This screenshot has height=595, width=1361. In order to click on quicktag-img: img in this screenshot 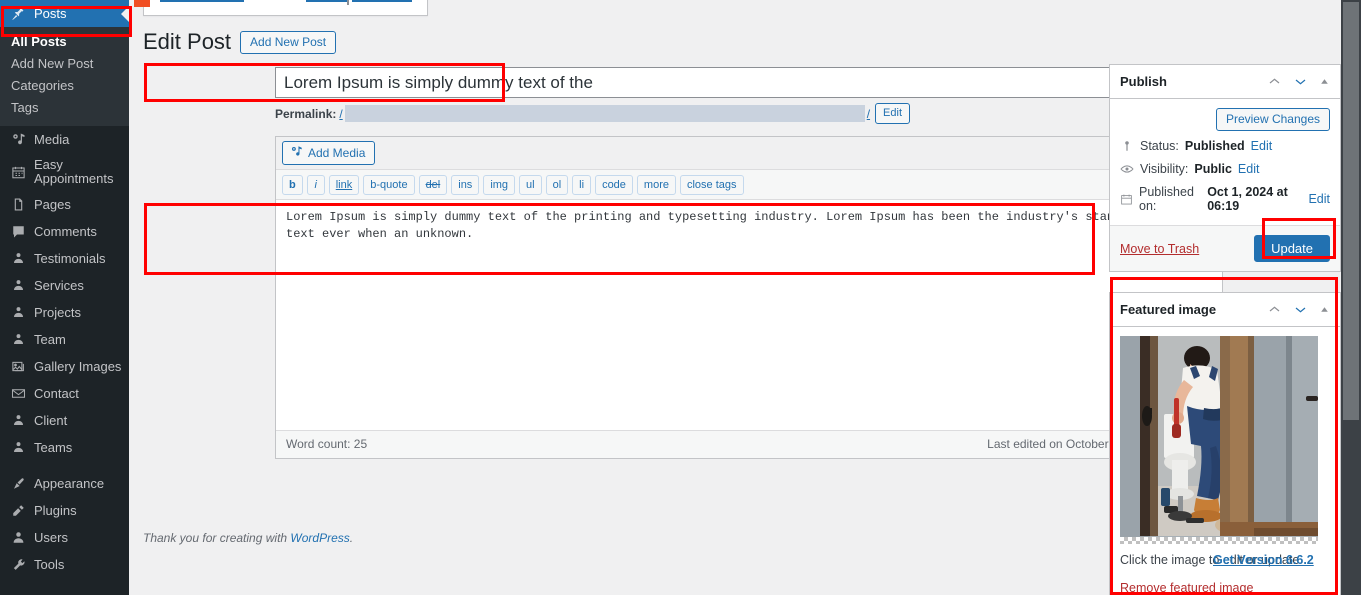, I will do `click(499, 184)`.